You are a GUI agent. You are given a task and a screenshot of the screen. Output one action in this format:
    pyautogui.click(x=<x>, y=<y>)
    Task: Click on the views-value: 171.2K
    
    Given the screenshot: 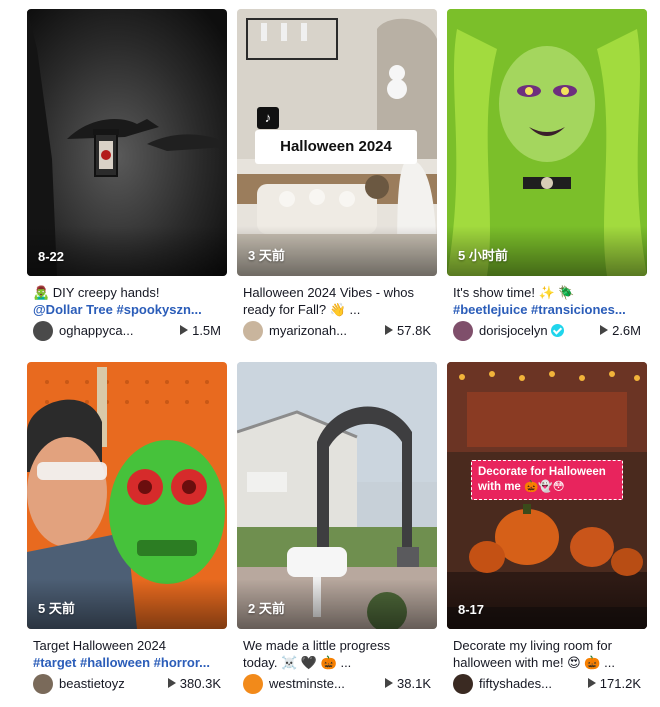 What is the action you would take?
    pyautogui.click(x=620, y=683)
    